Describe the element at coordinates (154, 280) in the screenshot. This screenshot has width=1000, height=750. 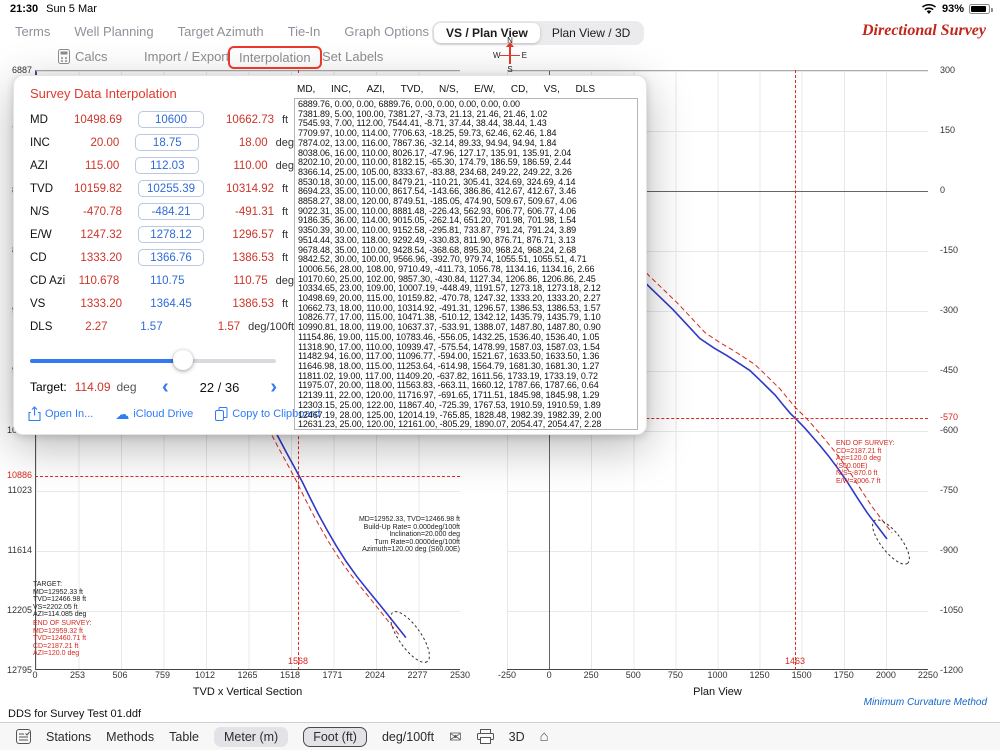
I see `interp-row: CD Azi 110.678 110.75 110.75 deg` at that location.